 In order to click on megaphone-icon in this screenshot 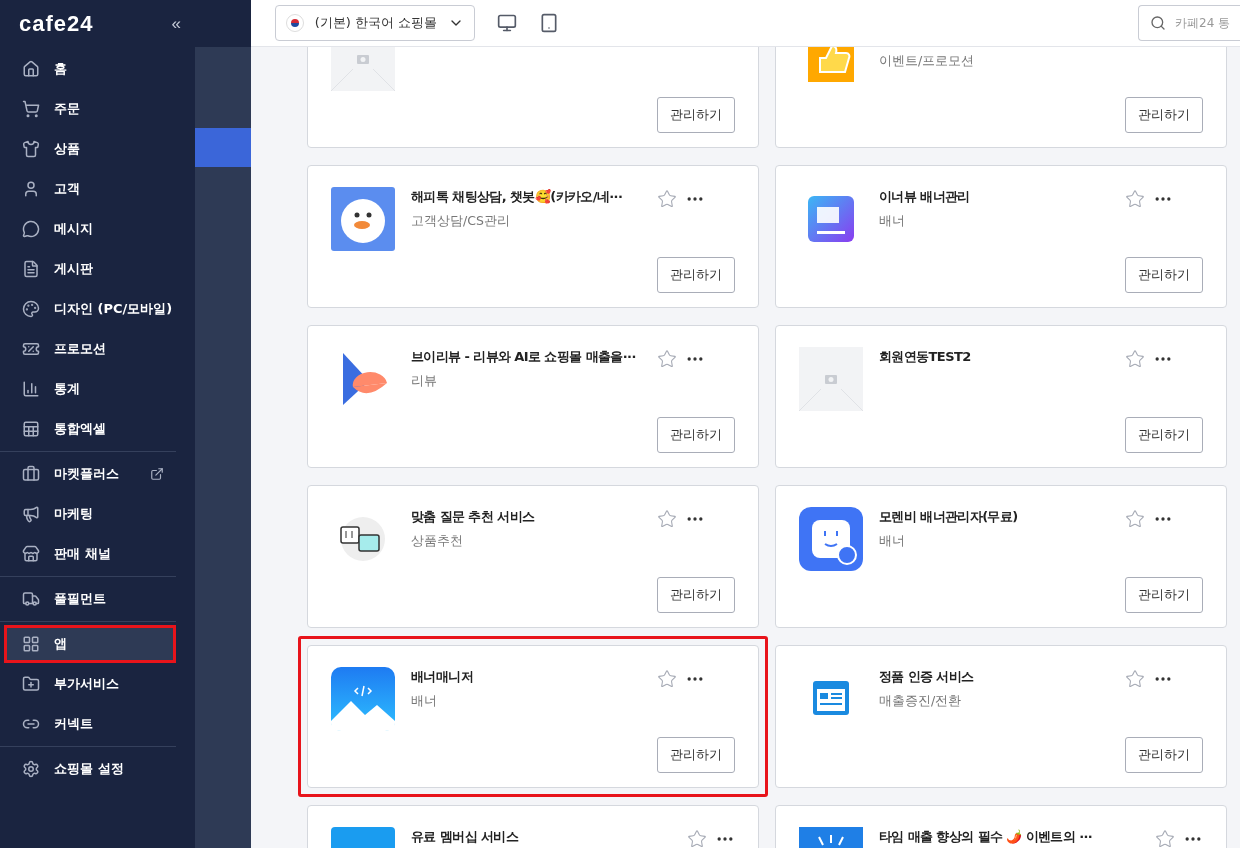, I will do `click(31, 514)`.